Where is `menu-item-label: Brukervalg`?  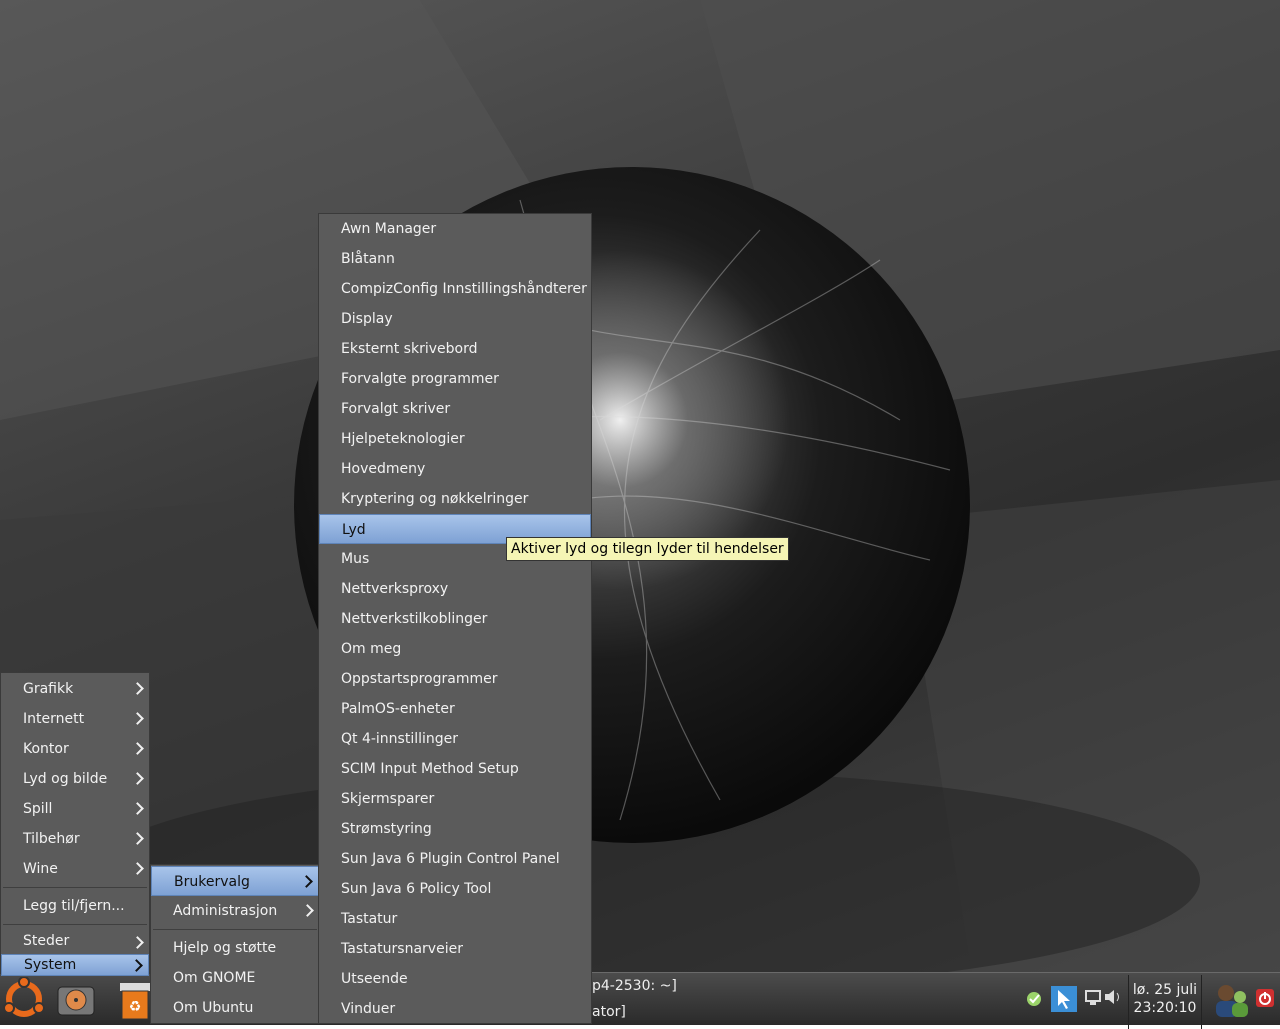 menu-item-label: Brukervalg is located at coordinates (212, 882).